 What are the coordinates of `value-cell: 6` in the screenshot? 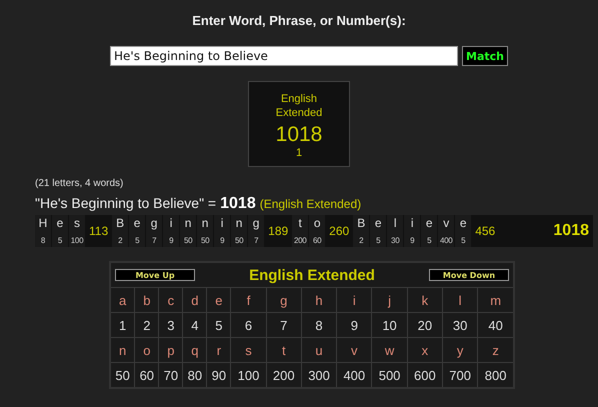 It's located at (248, 325).